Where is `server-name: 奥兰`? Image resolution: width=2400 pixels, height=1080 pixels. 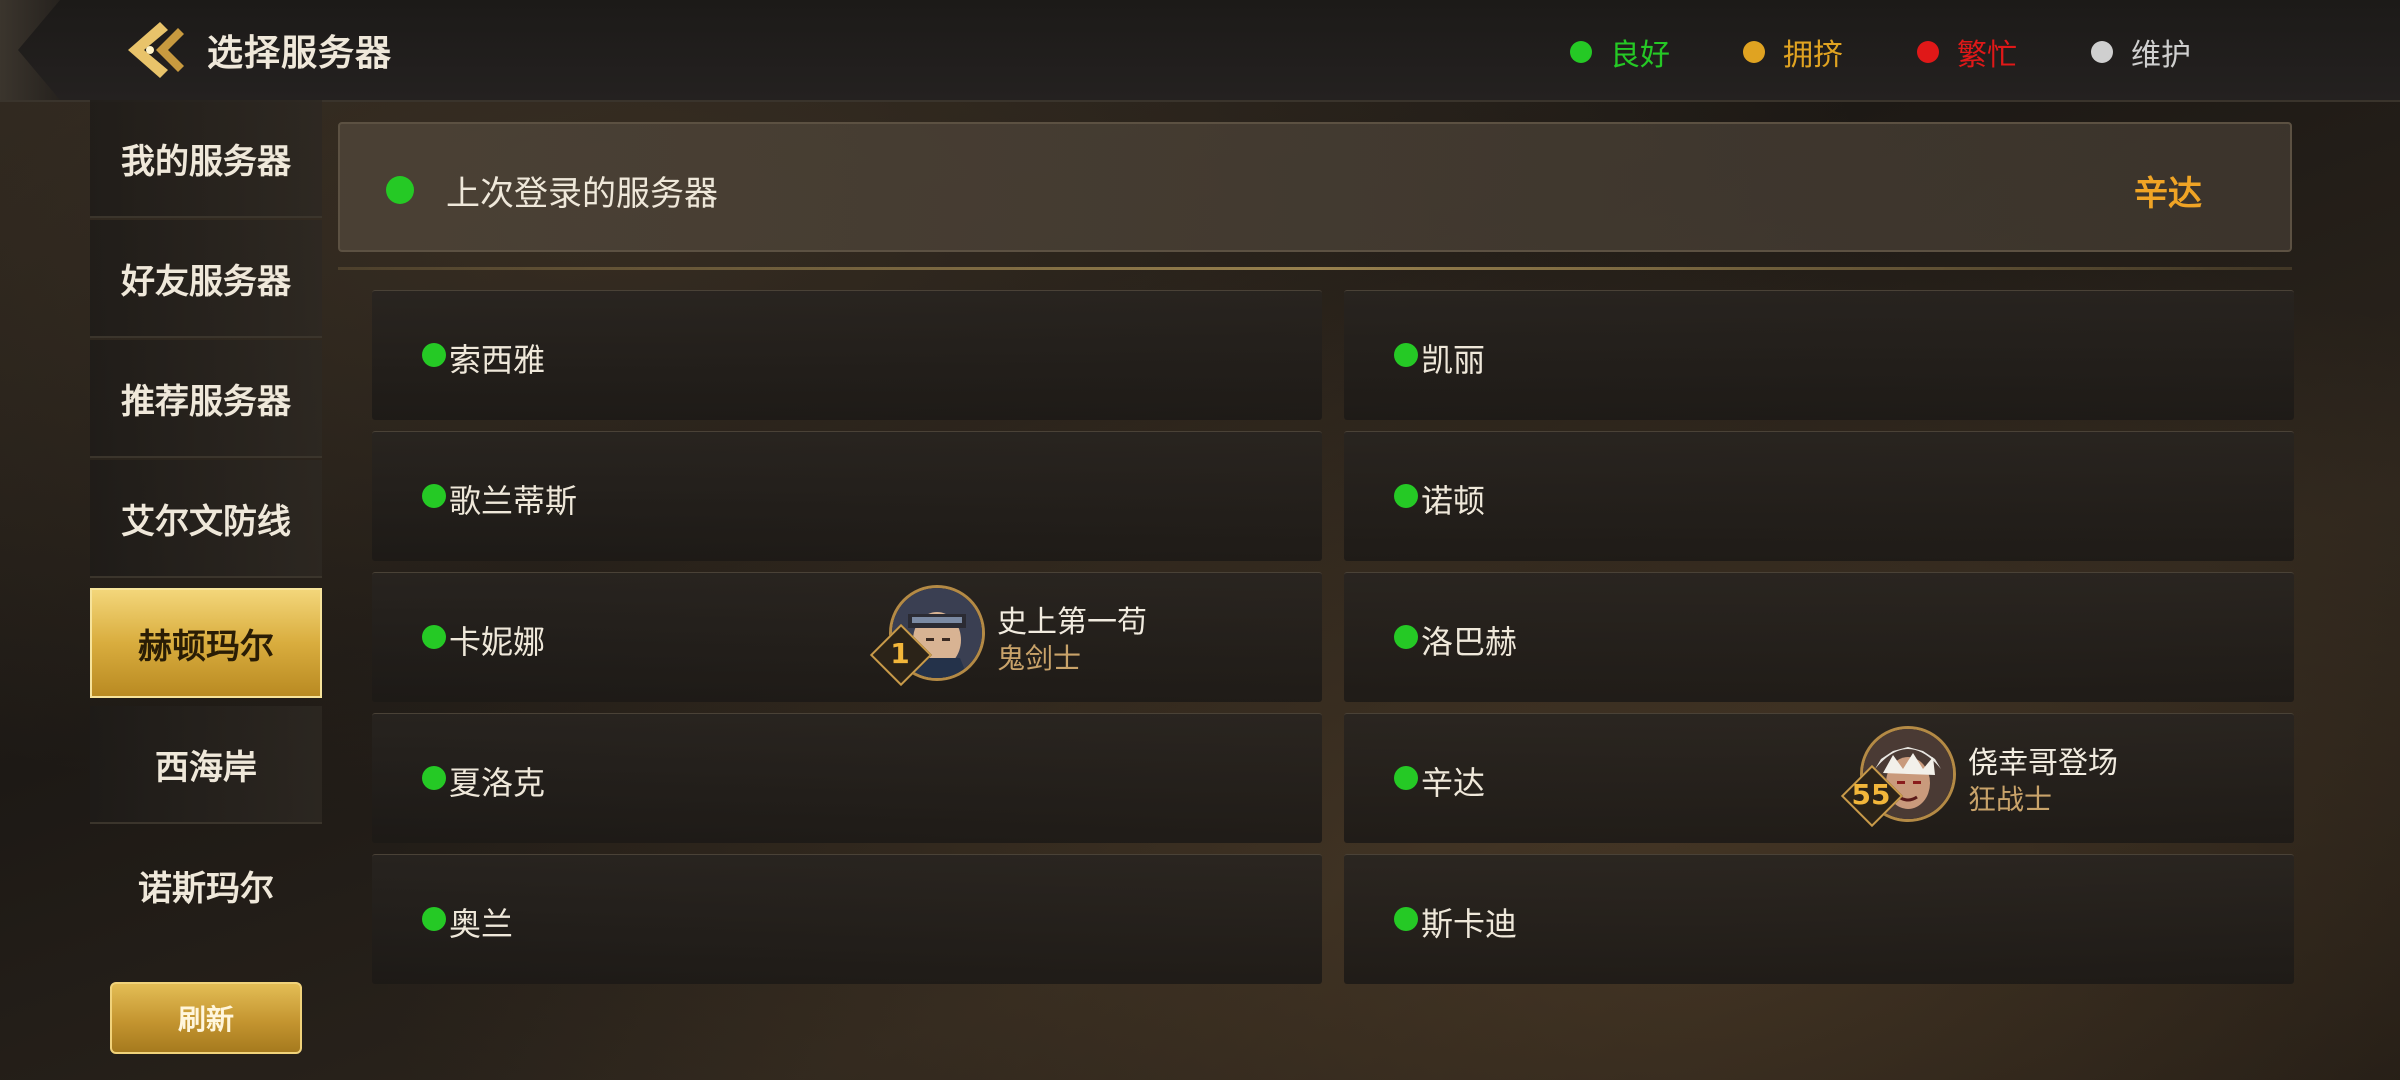 server-name: 奥兰 is located at coordinates (481, 924).